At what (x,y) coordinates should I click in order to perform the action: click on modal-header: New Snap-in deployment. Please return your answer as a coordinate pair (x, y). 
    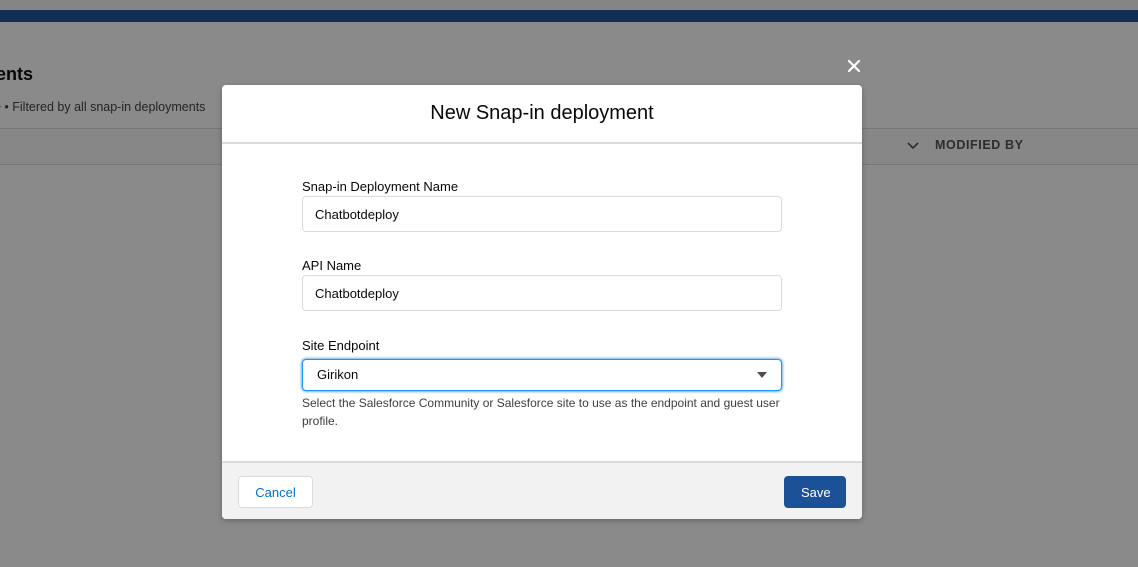
    Looking at the image, I should click on (542, 114).